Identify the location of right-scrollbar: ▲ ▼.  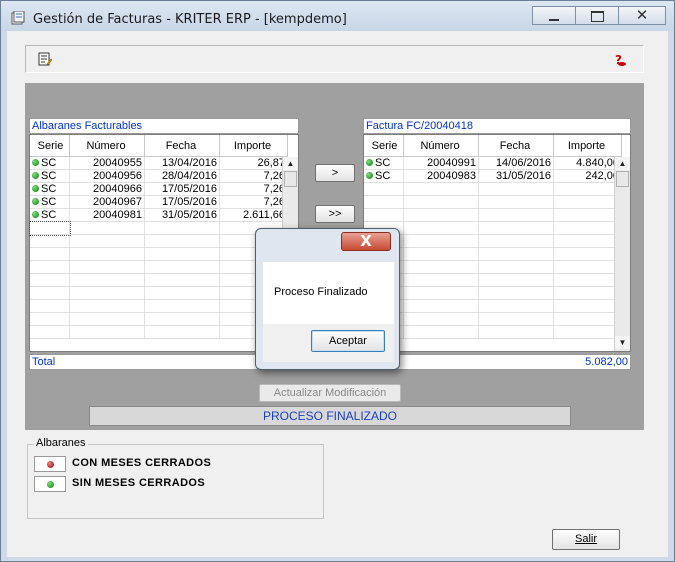
(622, 254).